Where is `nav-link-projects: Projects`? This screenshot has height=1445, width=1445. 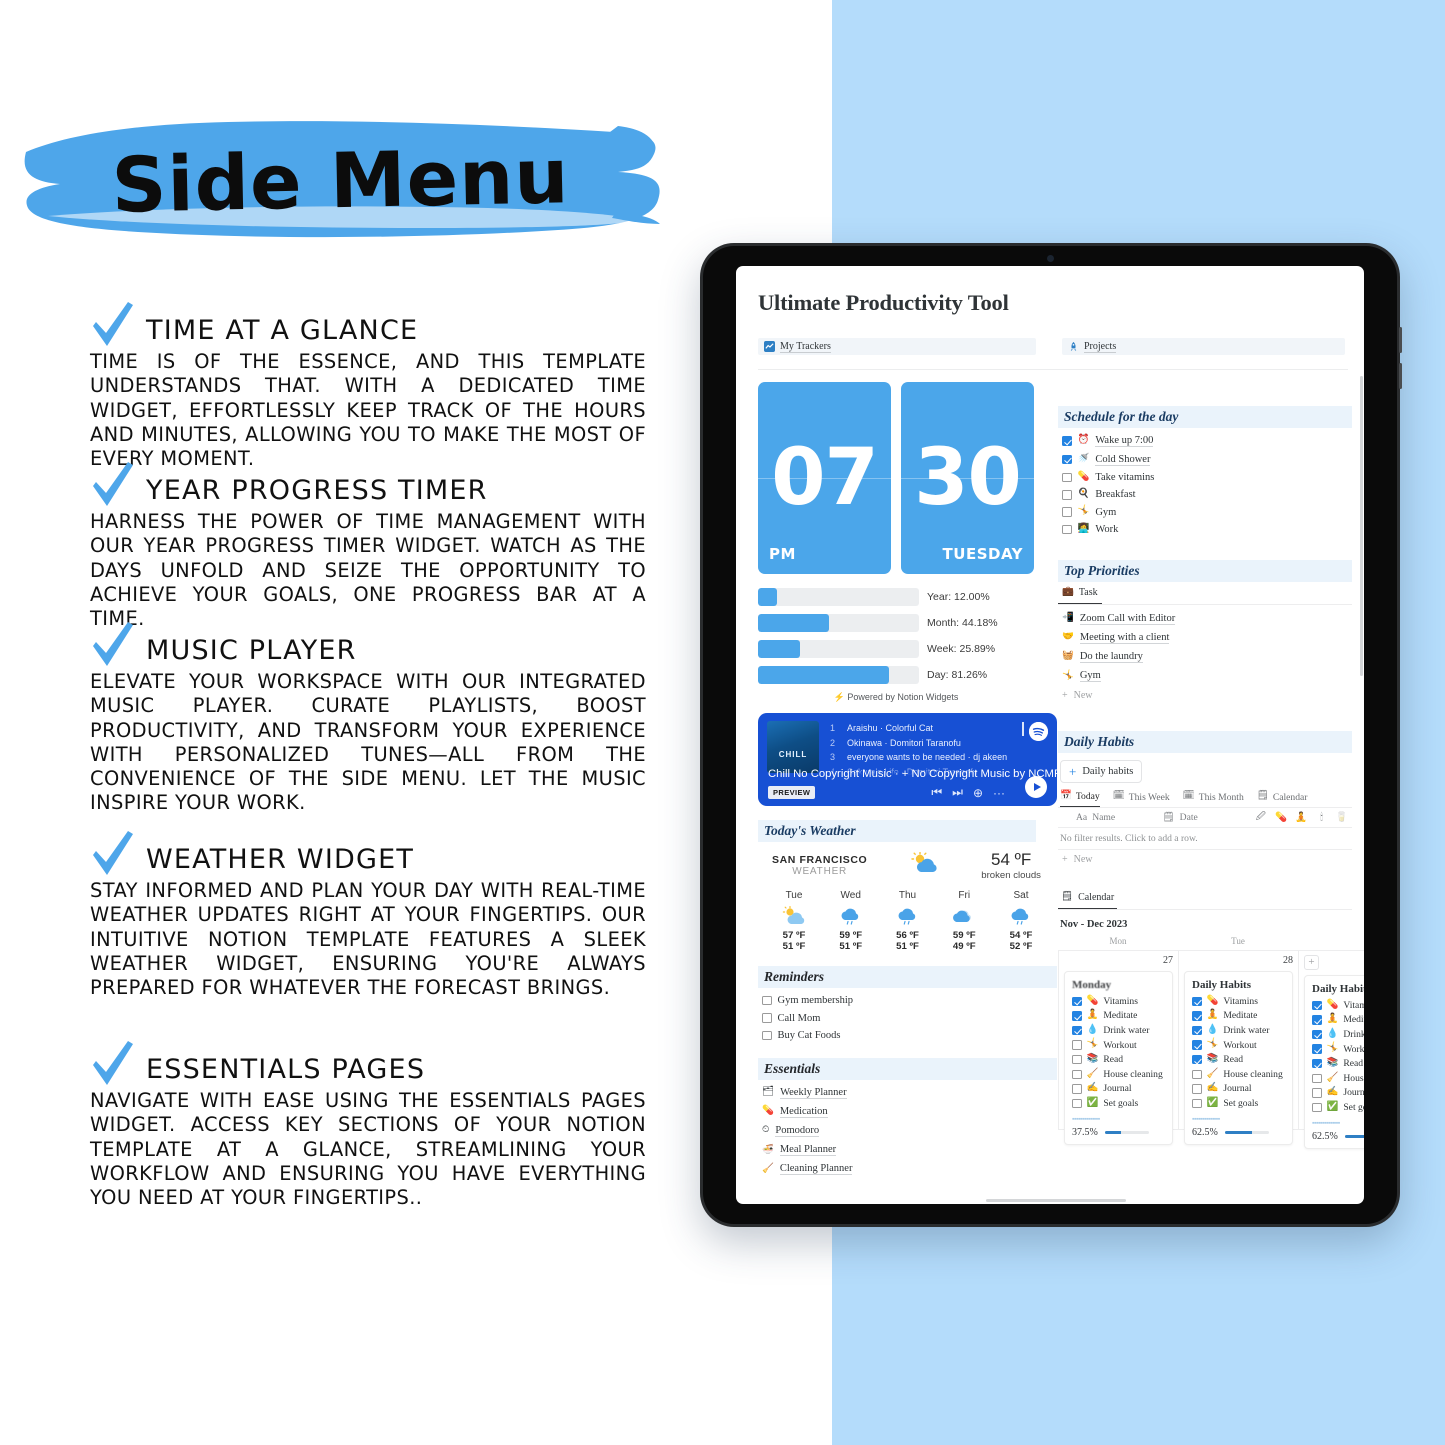 nav-link-projects: Projects is located at coordinates (1203, 346).